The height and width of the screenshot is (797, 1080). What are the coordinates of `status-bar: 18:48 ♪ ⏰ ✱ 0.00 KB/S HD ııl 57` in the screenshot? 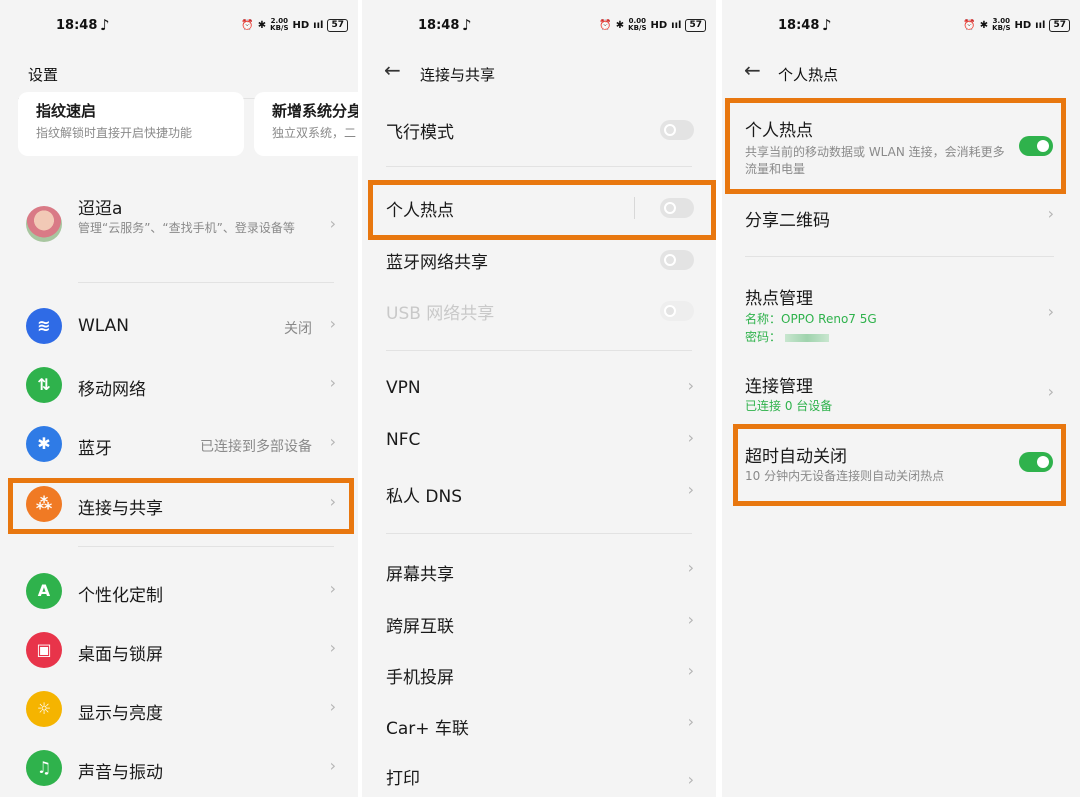 It's located at (539, 27).